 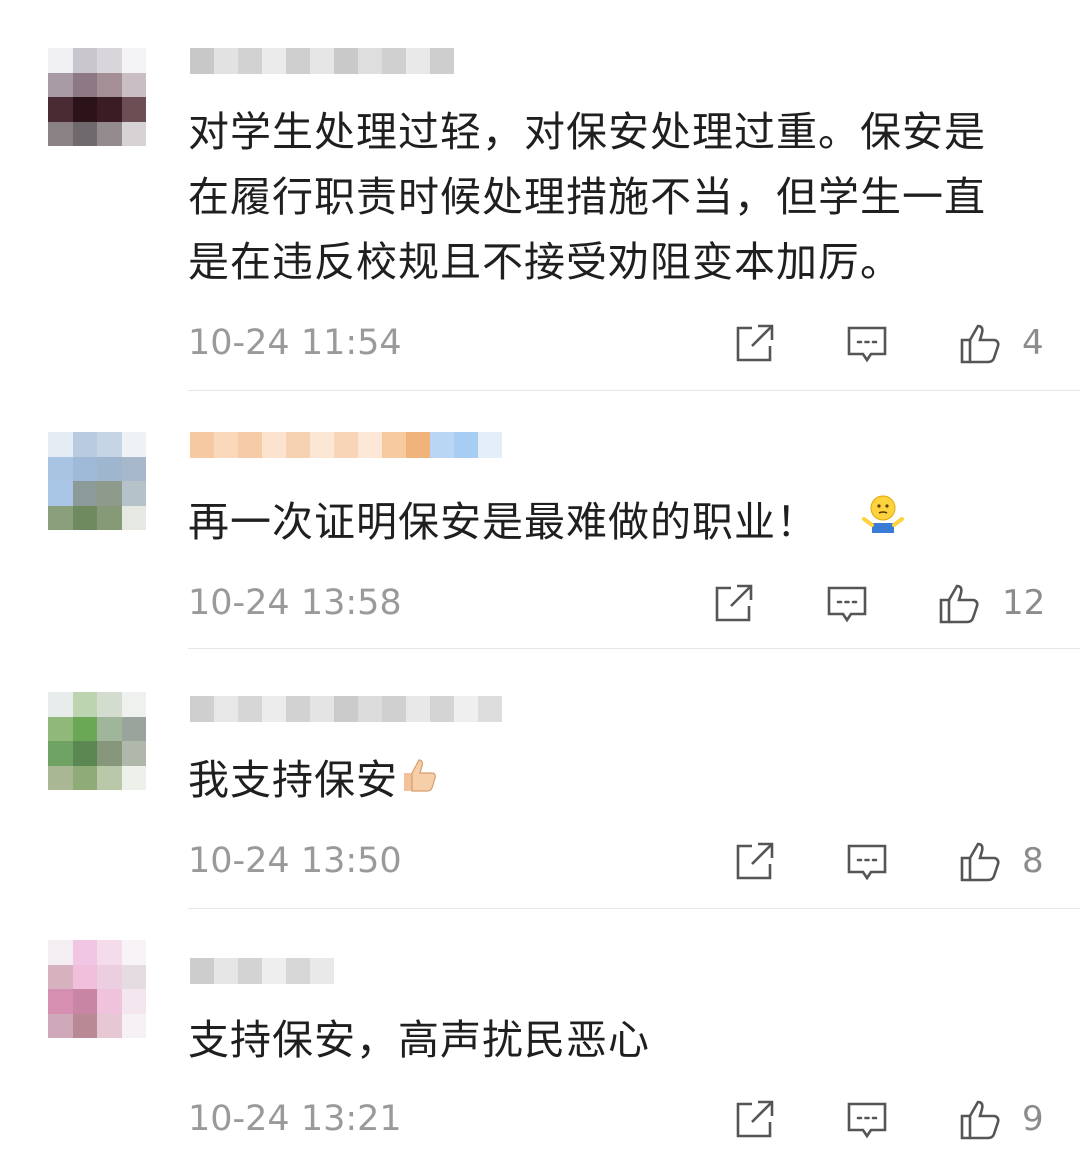 I want to click on comment-meta: 10-24 13:21 9, so click(x=540, y=1119).